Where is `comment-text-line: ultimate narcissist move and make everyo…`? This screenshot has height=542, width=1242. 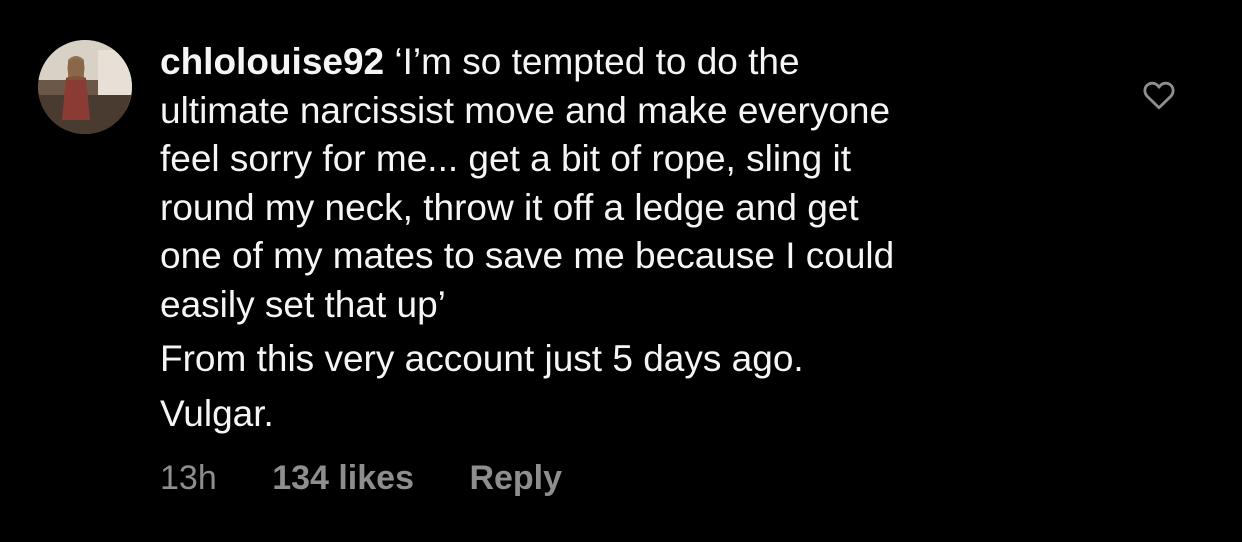 comment-text-line: ultimate narcissist move and make everyo… is located at coordinates (525, 110).